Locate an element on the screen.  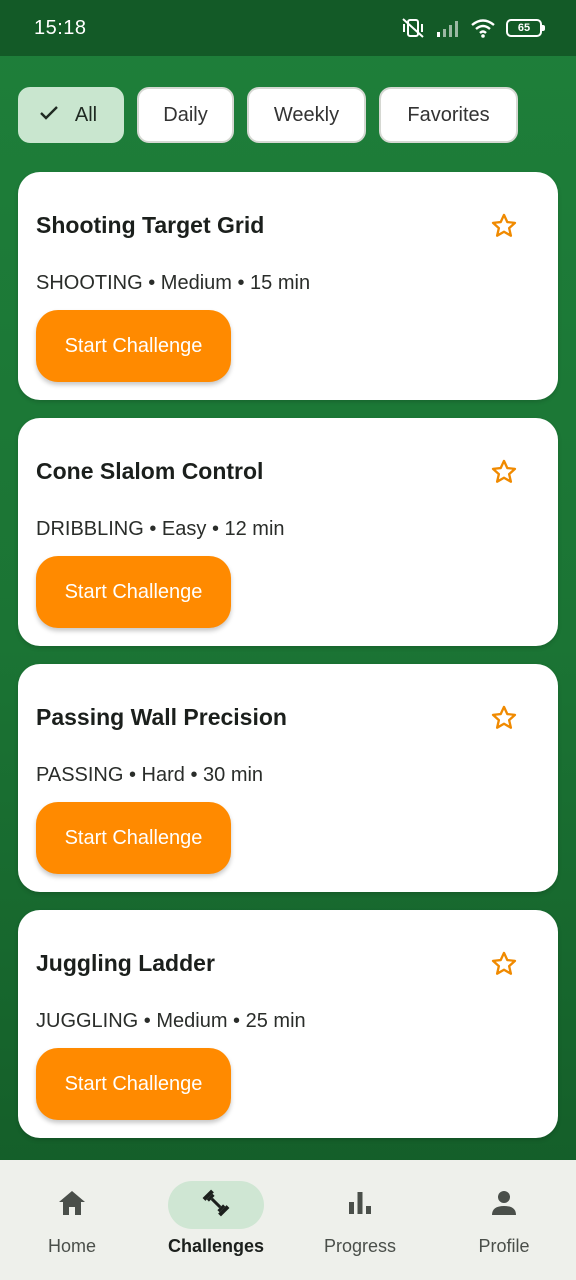
challenge-title: Juggling Ladder is located at coordinates (125, 963).